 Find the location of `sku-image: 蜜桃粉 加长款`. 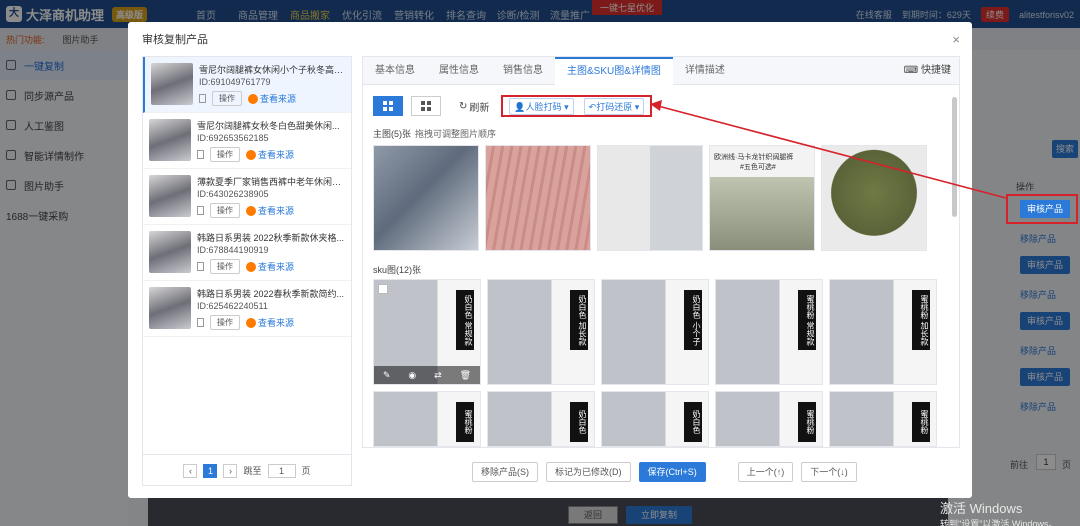

sku-image: 蜜桃粉 加长款 is located at coordinates (883, 332).